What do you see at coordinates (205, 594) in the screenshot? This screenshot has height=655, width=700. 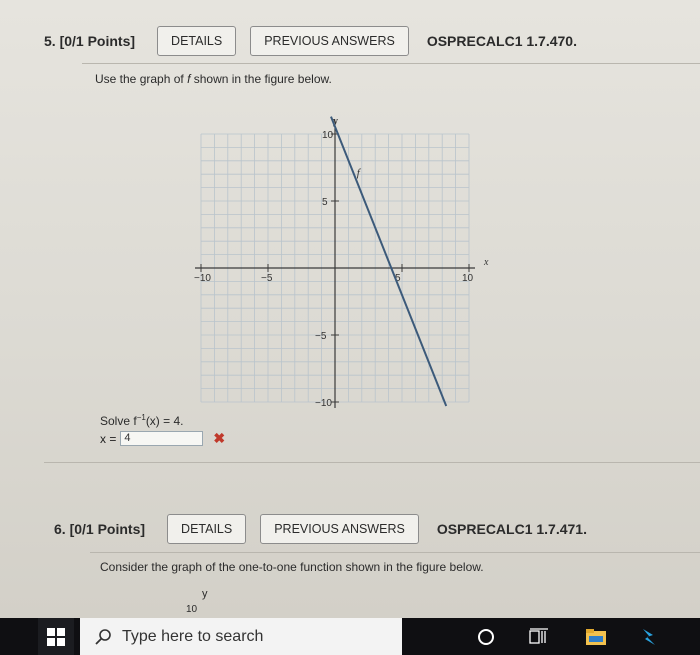 I see `graph-y-axis-label: y` at bounding box center [205, 594].